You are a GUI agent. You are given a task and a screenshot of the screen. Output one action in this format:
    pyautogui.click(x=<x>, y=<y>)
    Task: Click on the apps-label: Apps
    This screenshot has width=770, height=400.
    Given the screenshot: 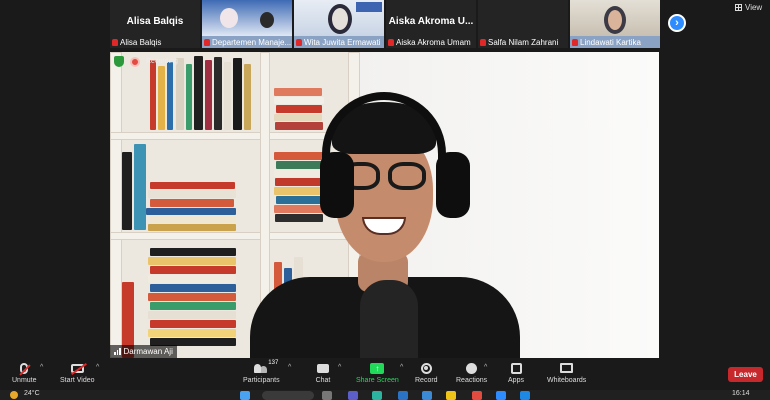 What is the action you would take?
    pyautogui.click(x=516, y=380)
    